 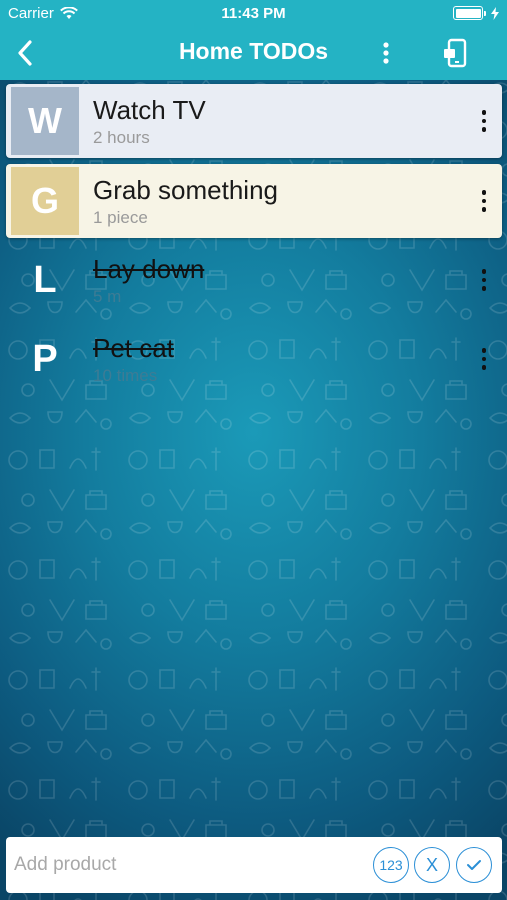 What do you see at coordinates (149, 269) in the screenshot?
I see `item-title: Lay down` at bounding box center [149, 269].